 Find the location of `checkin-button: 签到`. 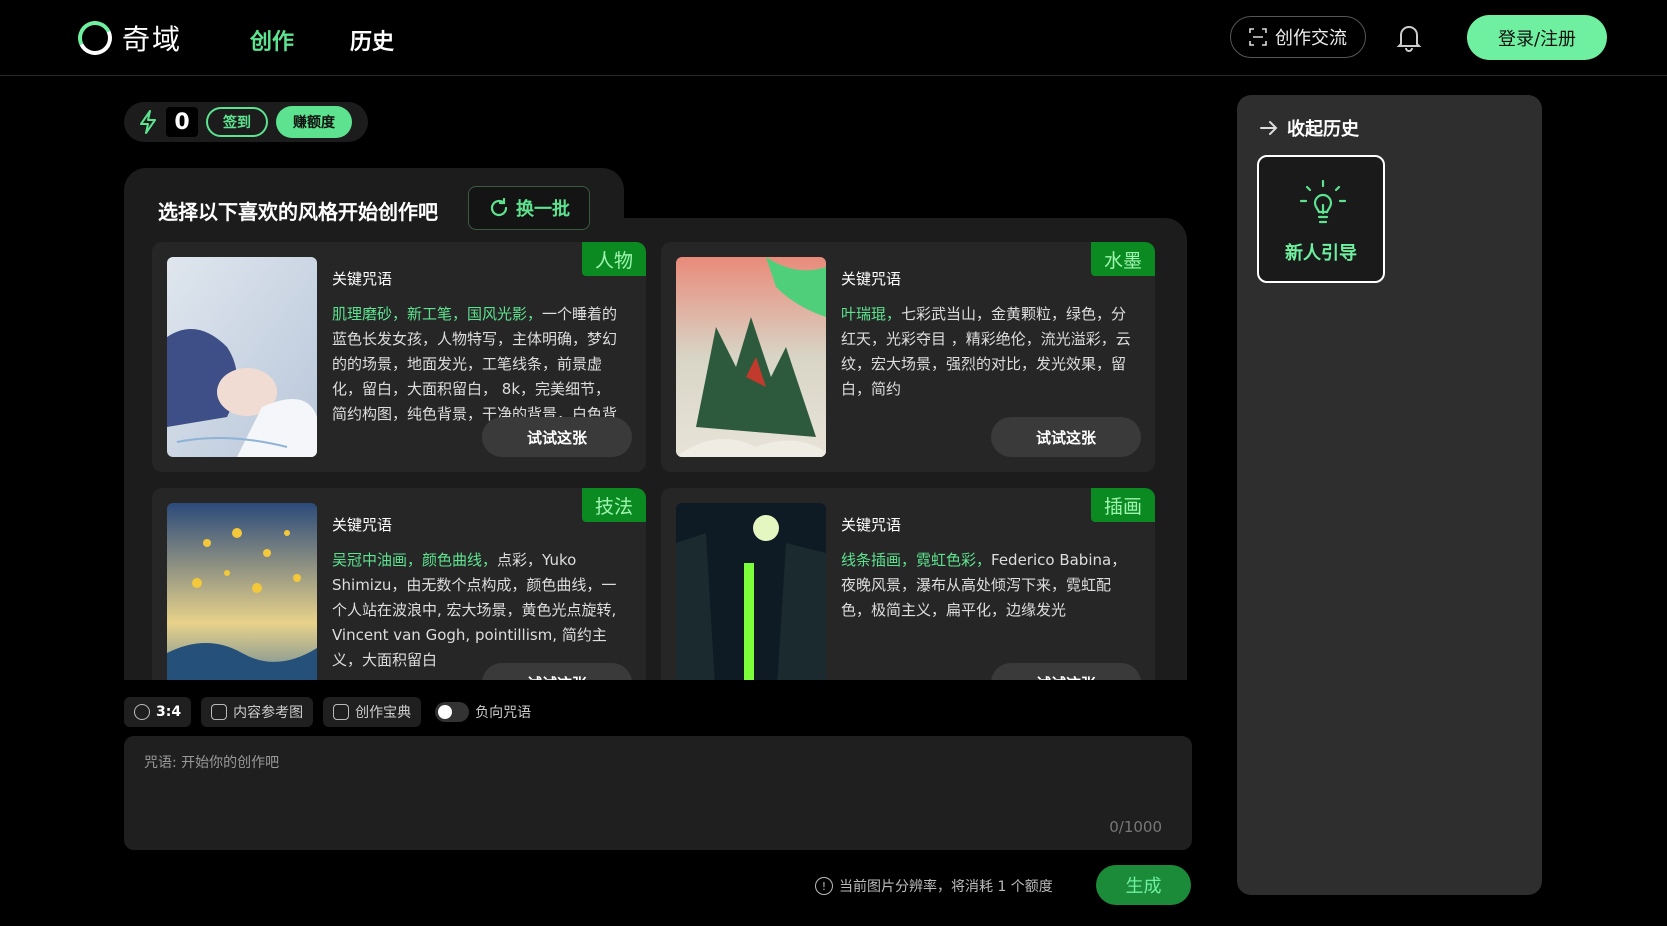

checkin-button: 签到 is located at coordinates (237, 122).